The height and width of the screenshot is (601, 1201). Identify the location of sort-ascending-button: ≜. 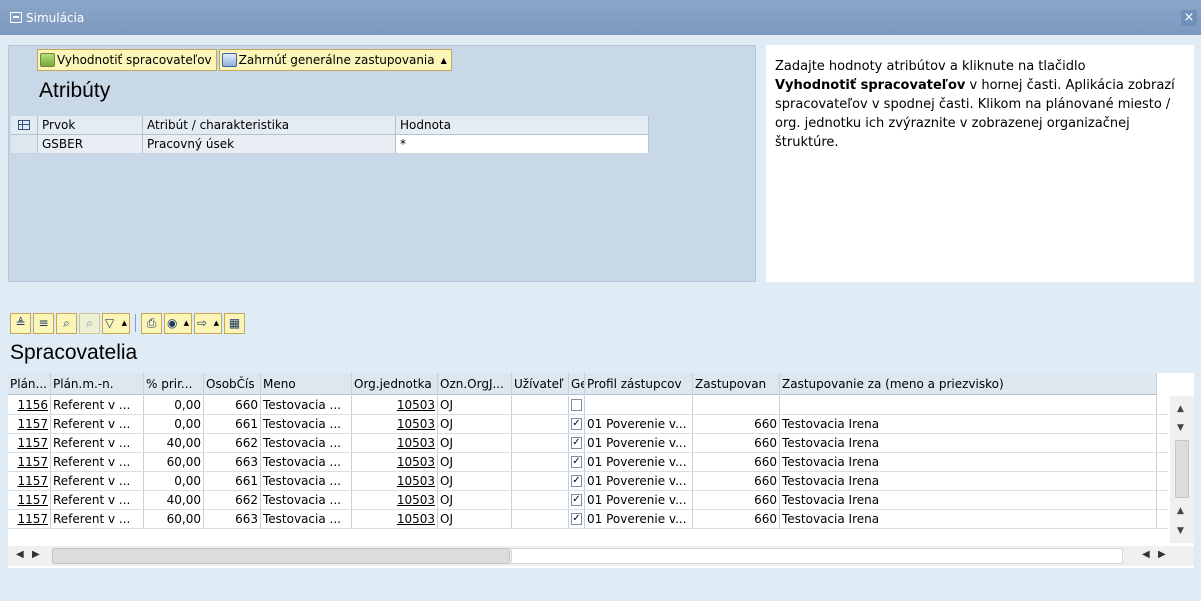
(20, 323).